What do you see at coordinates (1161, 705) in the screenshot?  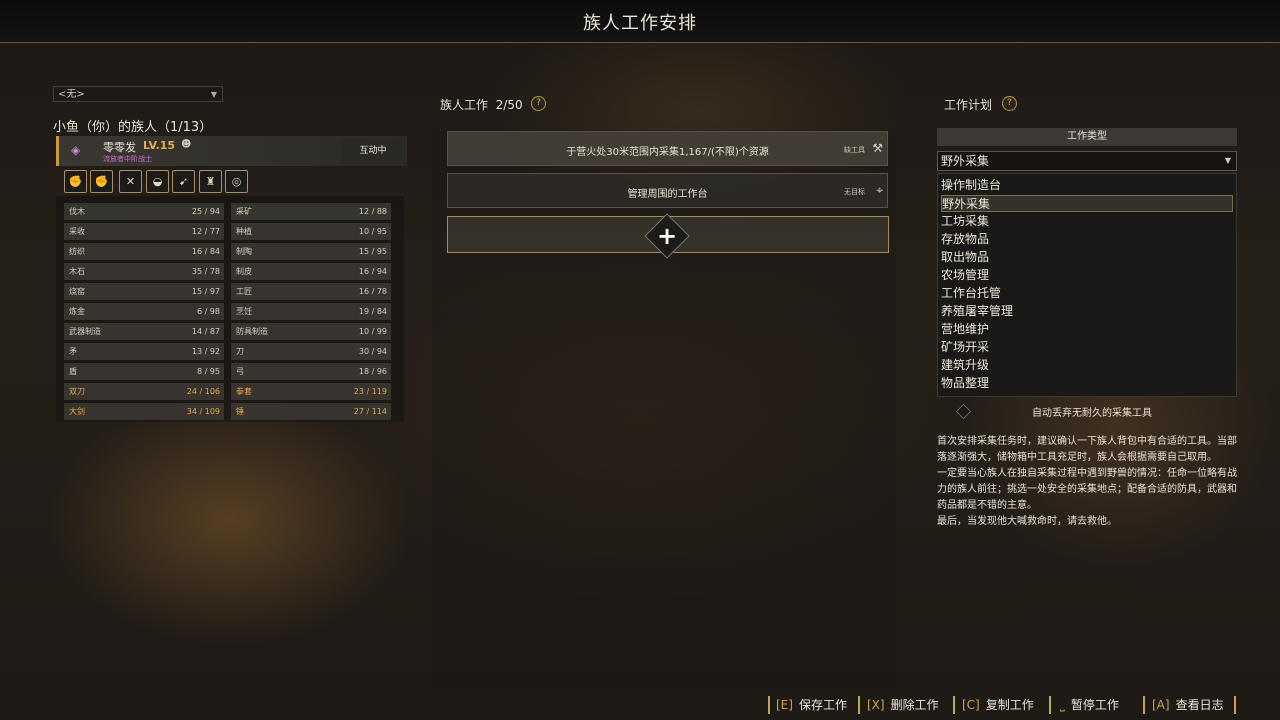 I see `key-hint: [A]` at bounding box center [1161, 705].